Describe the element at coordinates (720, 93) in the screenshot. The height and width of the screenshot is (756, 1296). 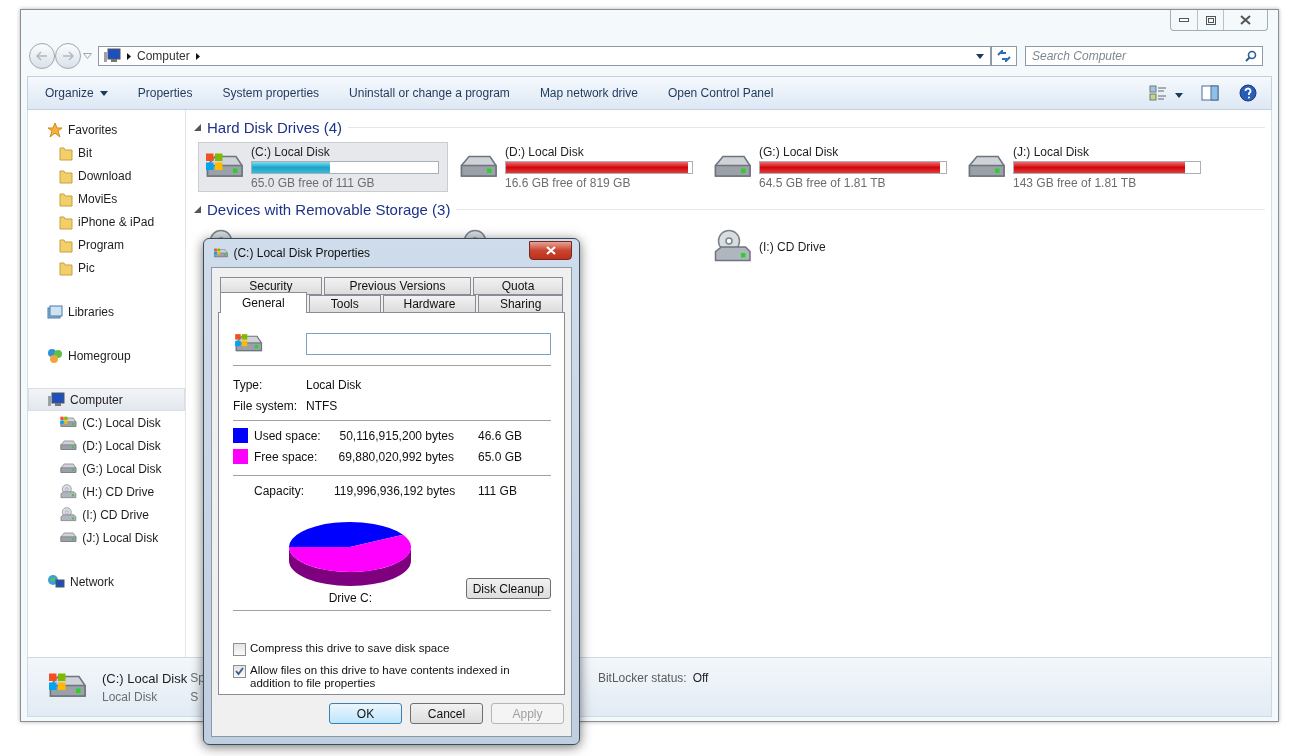
I see `toolbar-button: Open Control Panel` at that location.